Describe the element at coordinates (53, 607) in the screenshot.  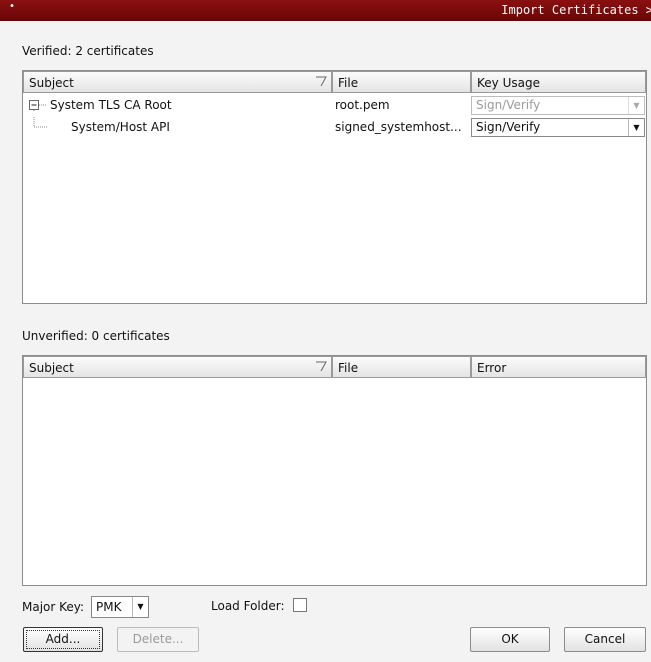
I see `major-key-label: Major Key:` at that location.